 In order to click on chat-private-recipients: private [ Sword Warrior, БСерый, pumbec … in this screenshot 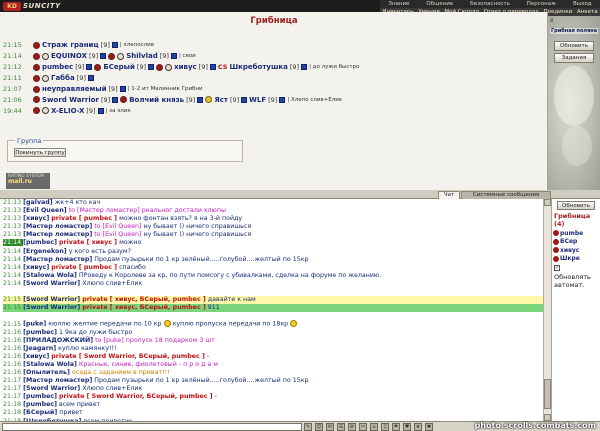, I will do `click(128, 356)`.